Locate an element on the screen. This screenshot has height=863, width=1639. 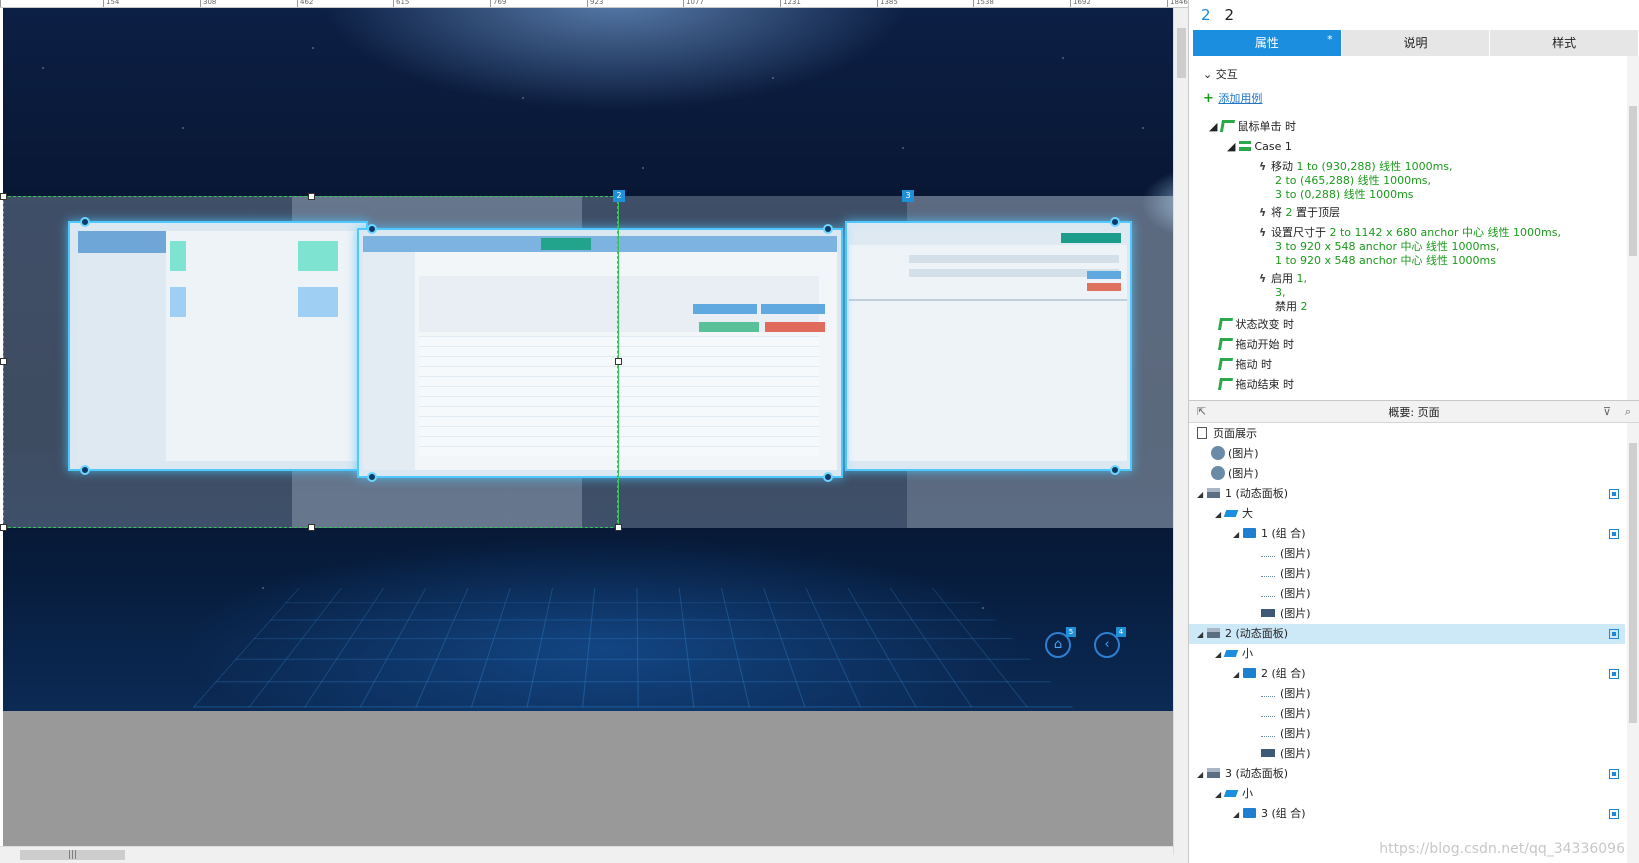
tab-style: 样式 is located at coordinates (1564, 43).